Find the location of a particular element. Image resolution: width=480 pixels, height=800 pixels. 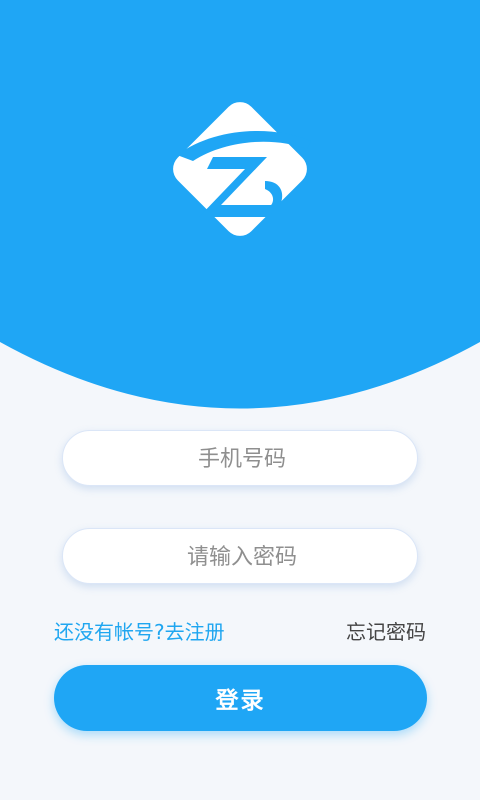

register-link: 还没有帐号?去注册 is located at coordinates (139, 630).